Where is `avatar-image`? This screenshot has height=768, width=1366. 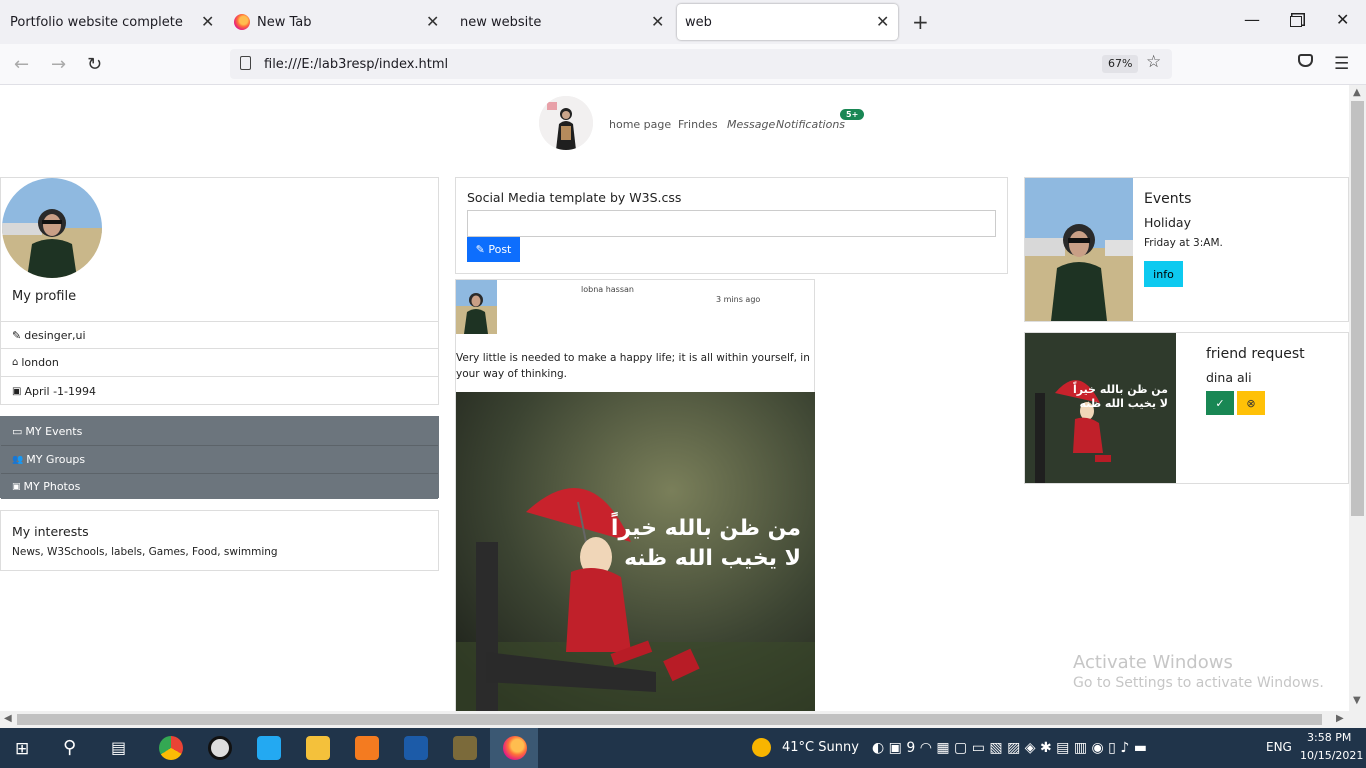 avatar-image is located at coordinates (566, 123).